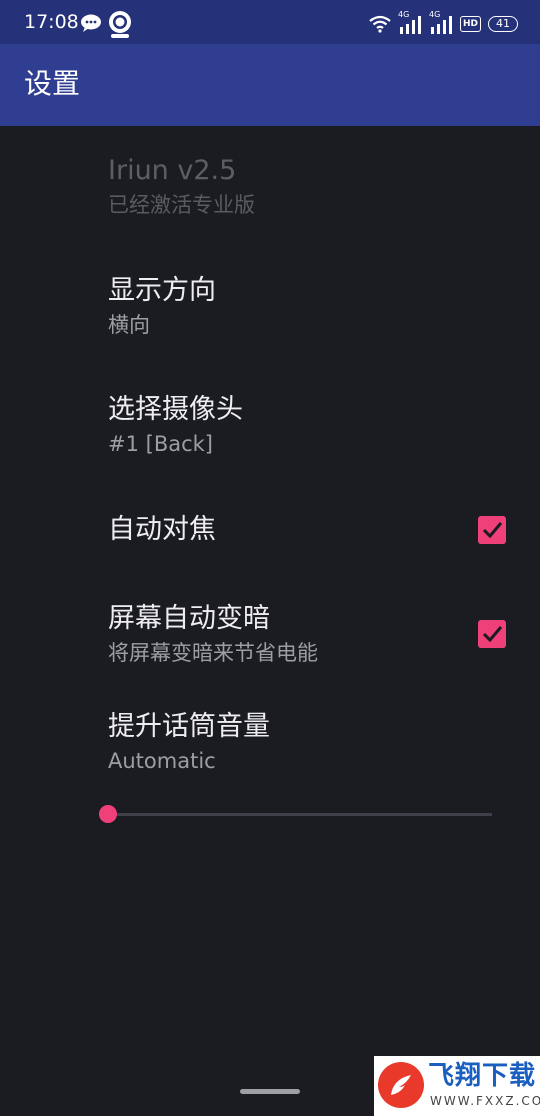 This screenshot has height=1116, width=540. Describe the element at coordinates (485, 1101) in the screenshot. I see `watermark-domain: WWW.FXXZ.COM` at that location.